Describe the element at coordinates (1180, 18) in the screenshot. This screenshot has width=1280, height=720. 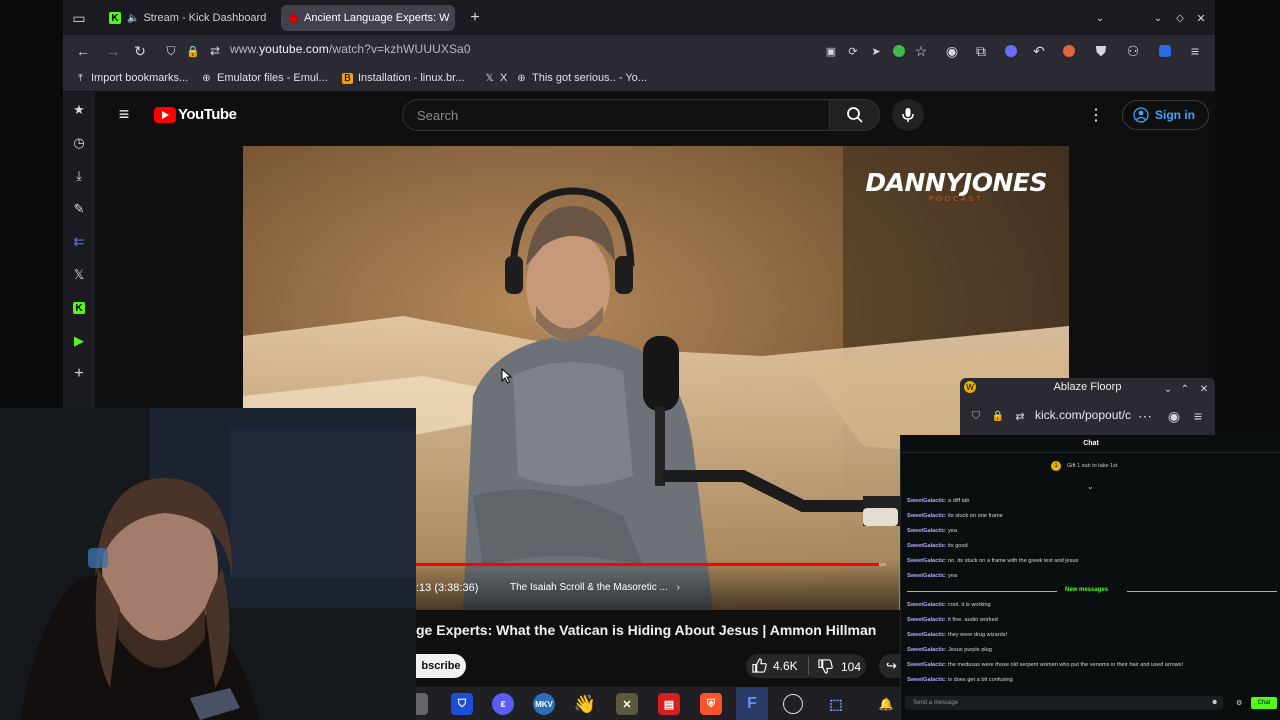
I see `maximize-icon: ◇` at that location.